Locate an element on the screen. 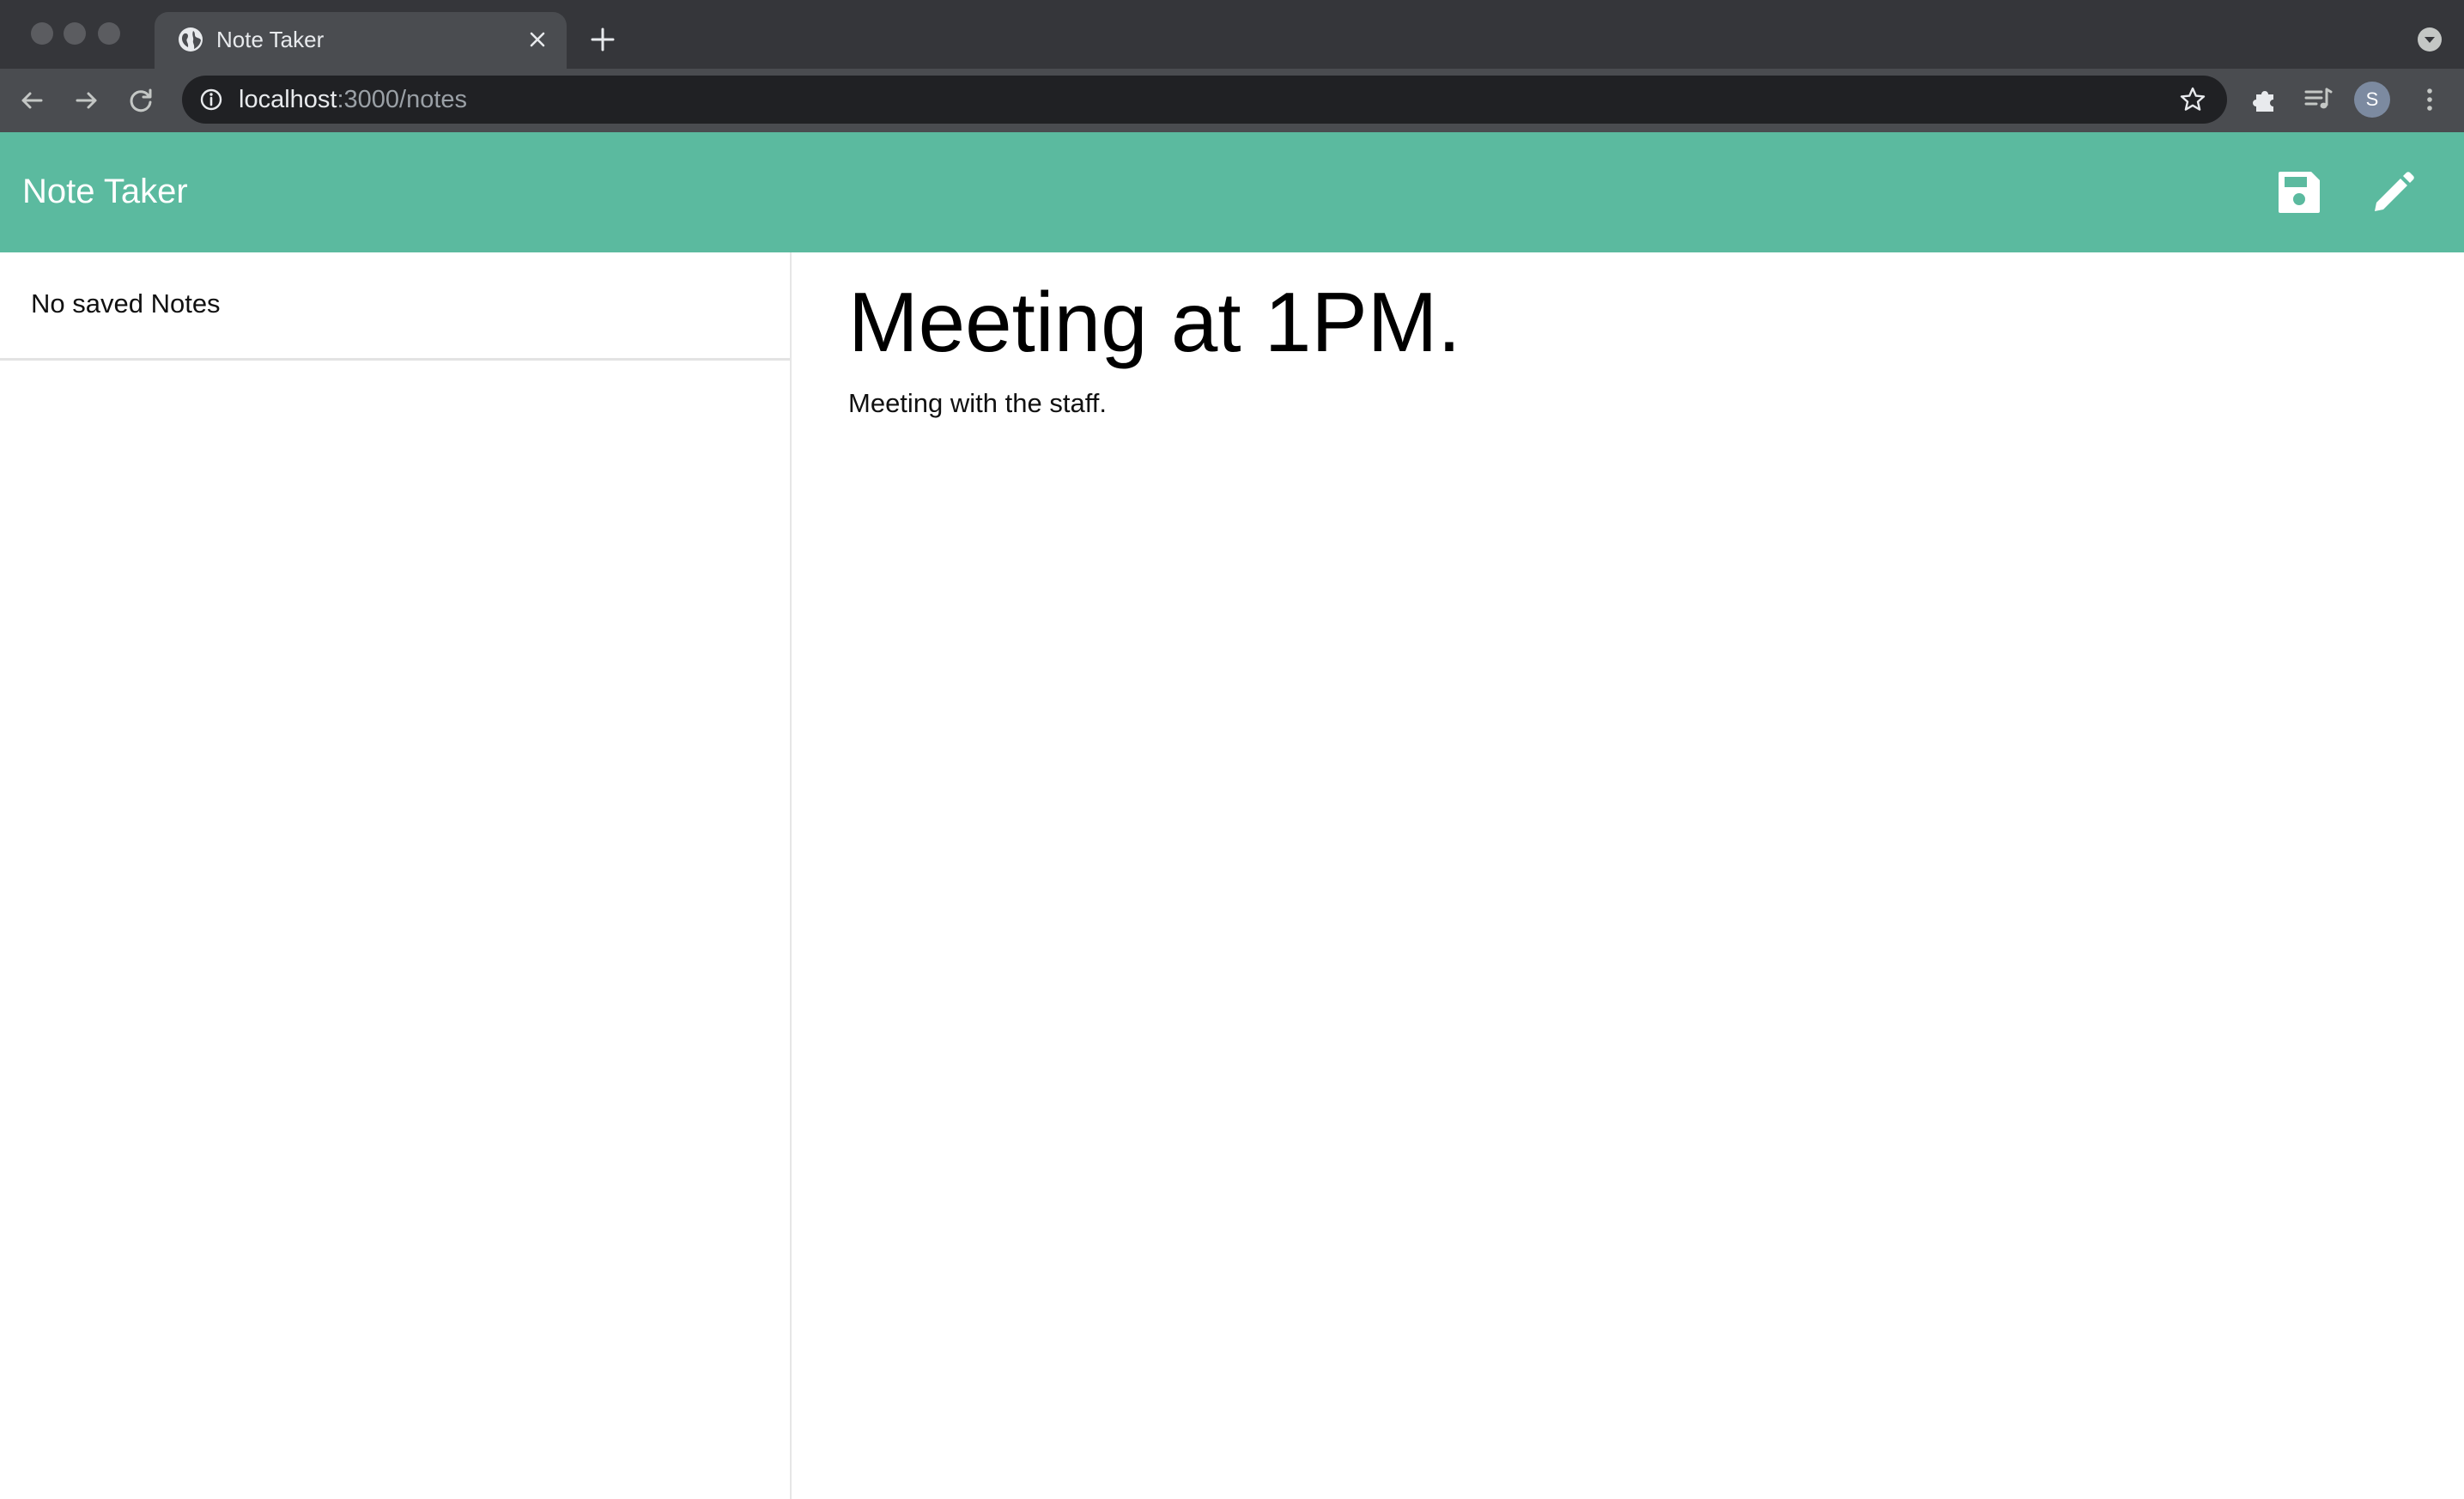  note-body: Meeting with the staff. is located at coordinates (977, 403).